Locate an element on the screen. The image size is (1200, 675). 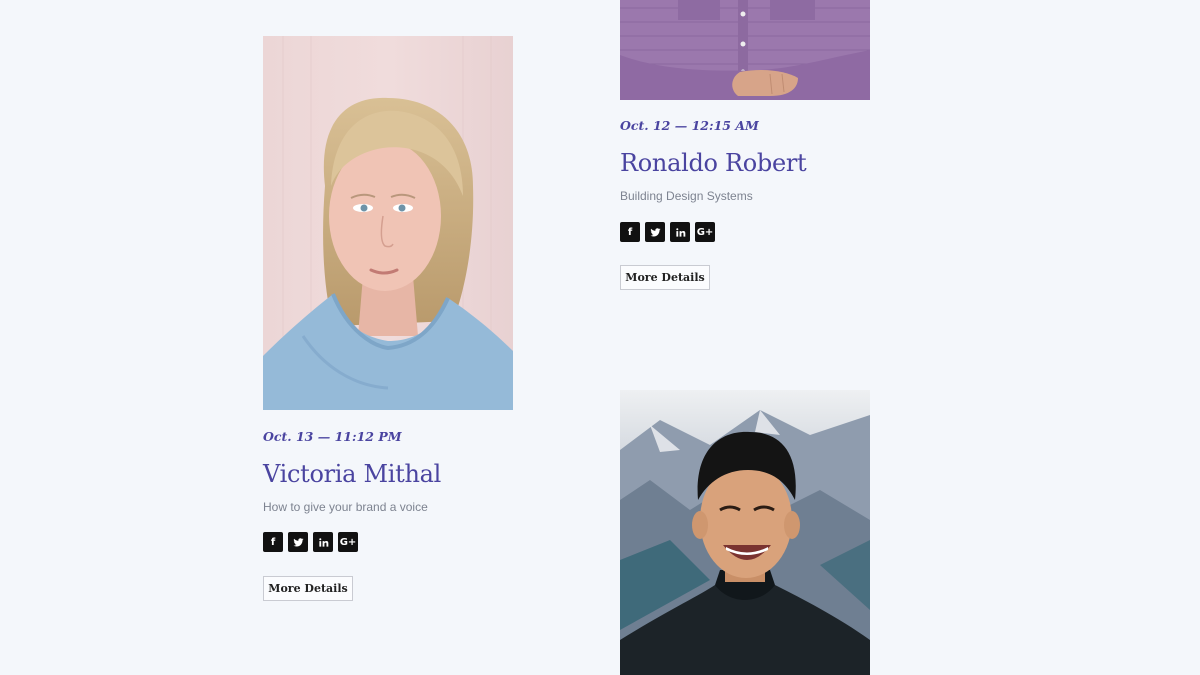
speaker-photo-ronaldo is located at coordinates (745, 50).